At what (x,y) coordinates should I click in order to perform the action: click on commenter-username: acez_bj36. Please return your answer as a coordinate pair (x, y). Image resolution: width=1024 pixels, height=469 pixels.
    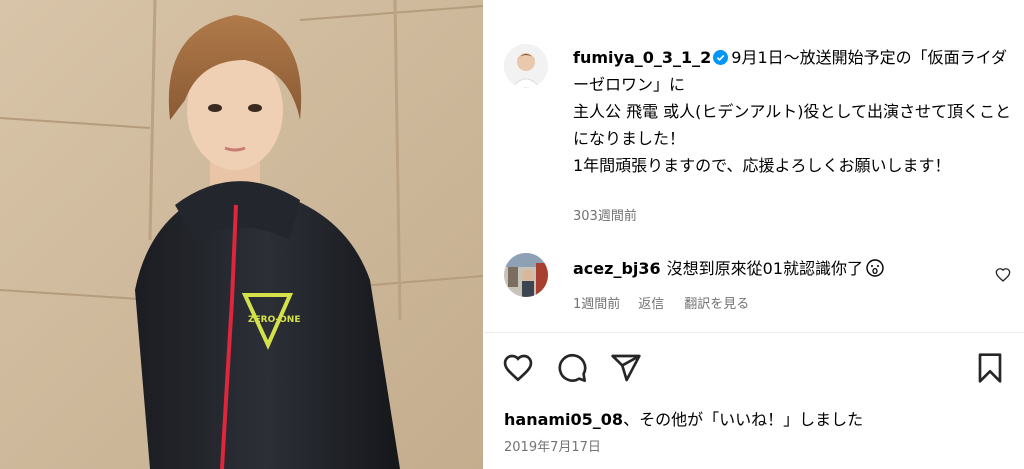
    Looking at the image, I should click on (617, 268).